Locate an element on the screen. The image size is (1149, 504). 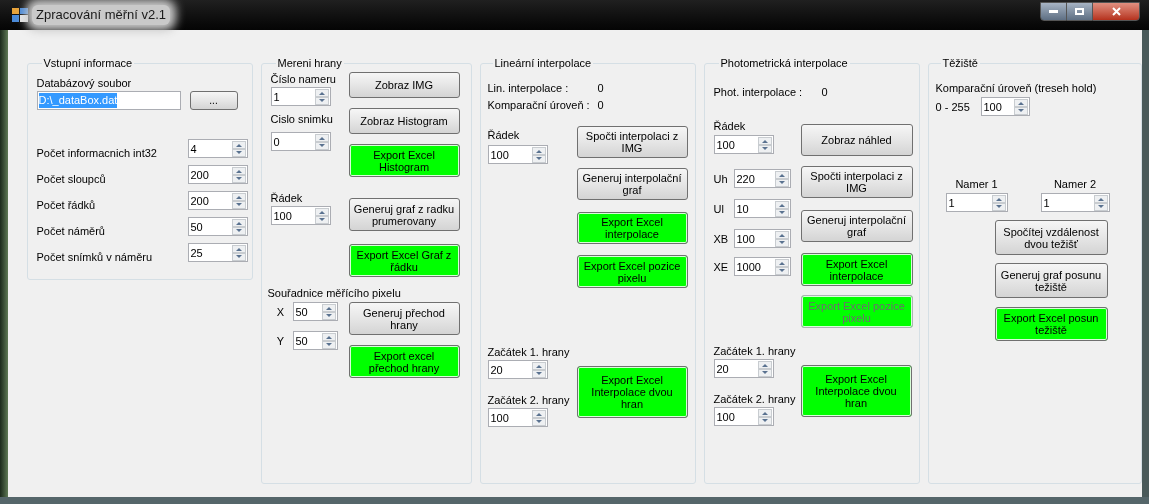
number-spinner: 25 is located at coordinates (217, 252).